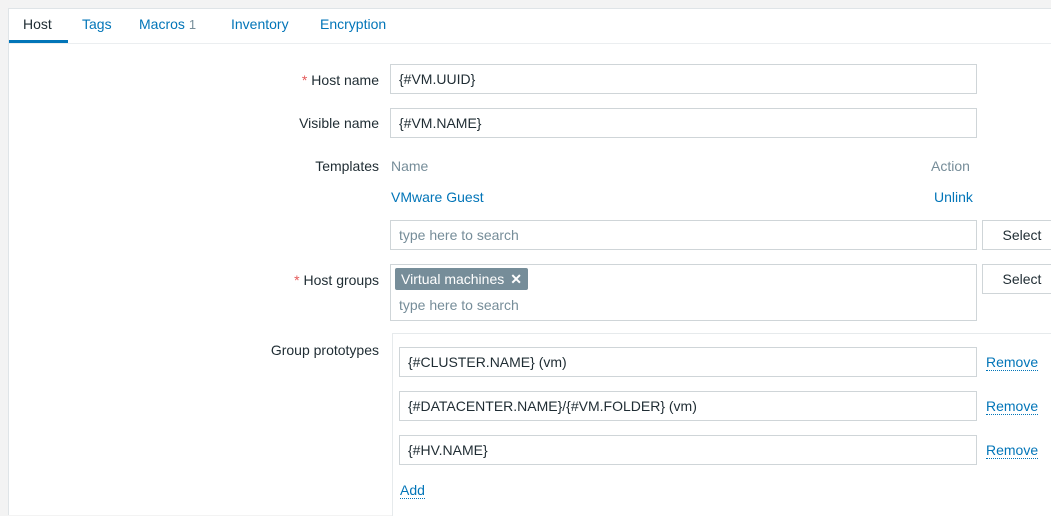 Image resolution: width=1051 pixels, height=516 pixels. What do you see at coordinates (459, 305) in the screenshot?
I see `host-groups-search-input: type here to search` at bounding box center [459, 305].